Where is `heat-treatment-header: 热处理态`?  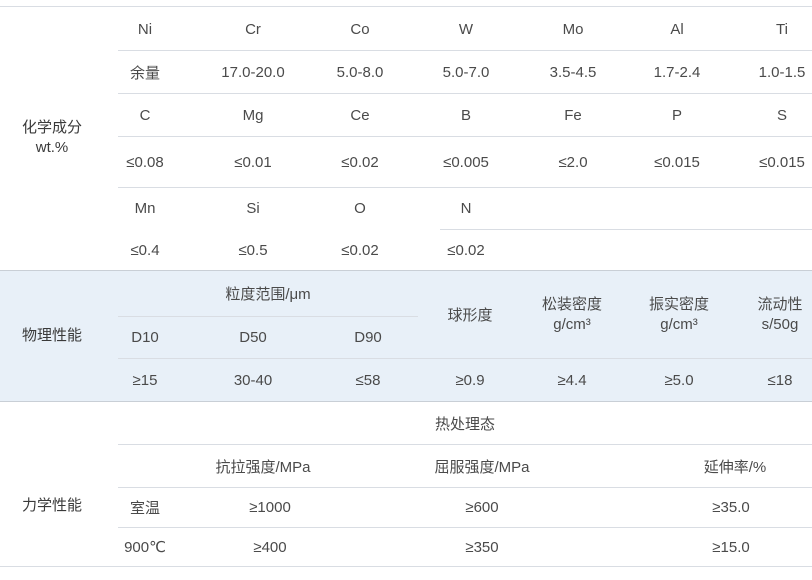
heat-treatment-header: 热处理态 is located at coordinates (464, 424).